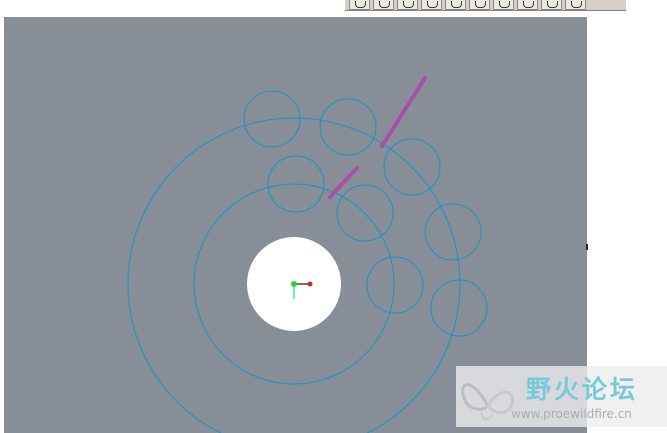  I want to click on view-orientation-button, so click(455, 5).